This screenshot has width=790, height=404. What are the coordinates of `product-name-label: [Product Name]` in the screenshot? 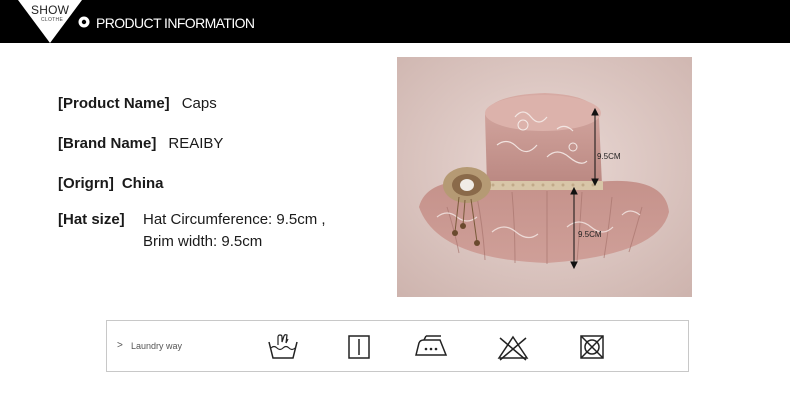 It's located at (114, 103).